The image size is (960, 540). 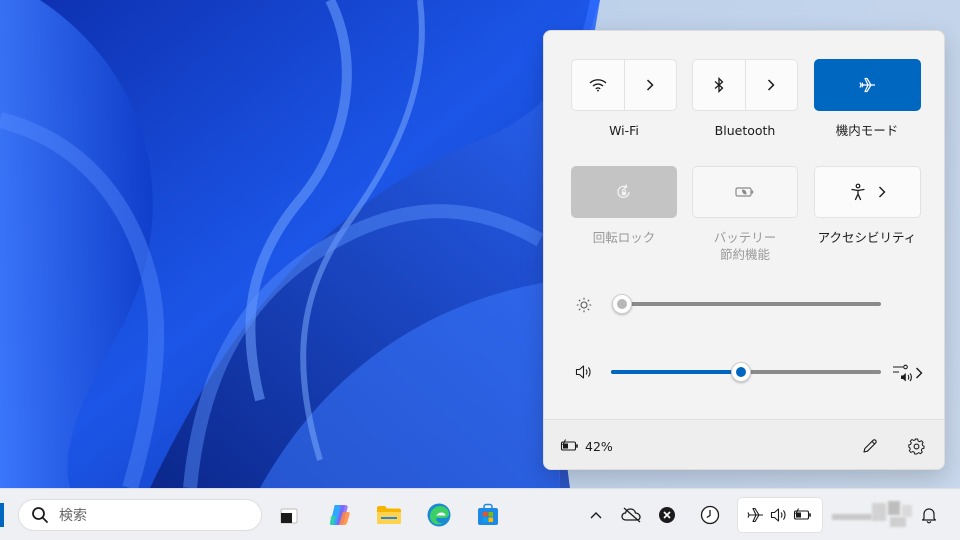 I want to click on search-icon, so click(x=40, y=515).